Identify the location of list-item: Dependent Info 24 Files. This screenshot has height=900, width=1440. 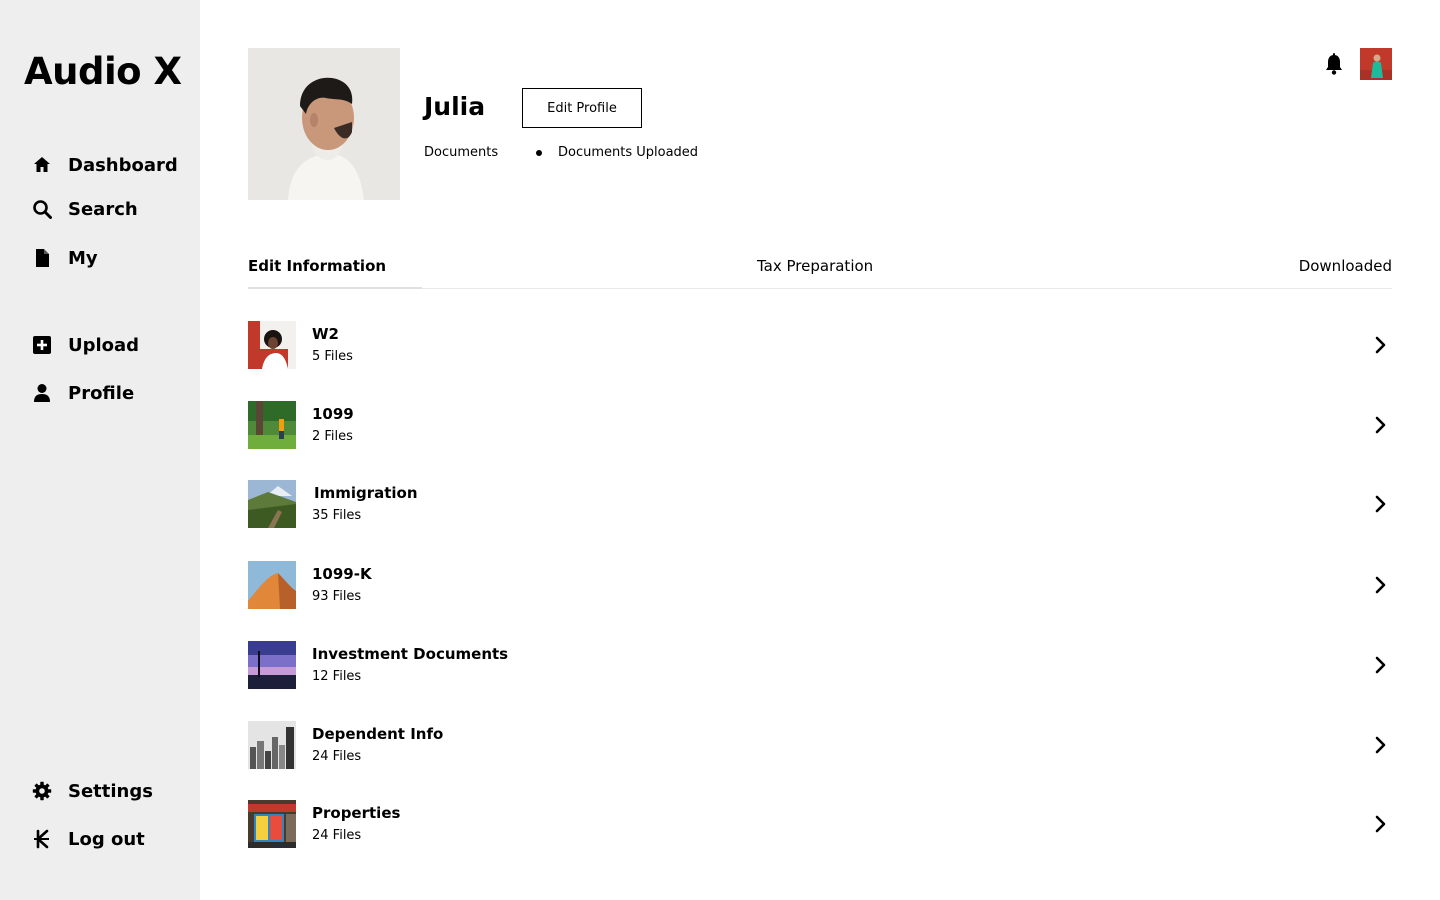
(820, 745).